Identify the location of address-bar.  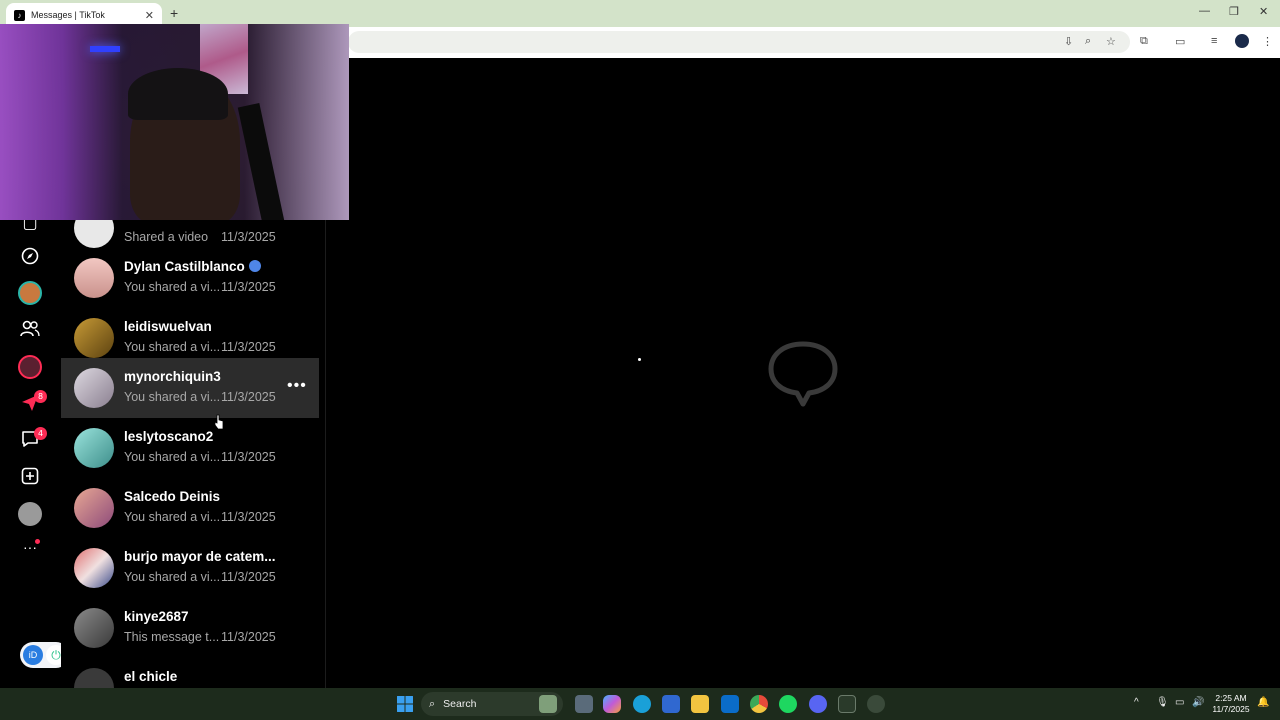
(739, 42).